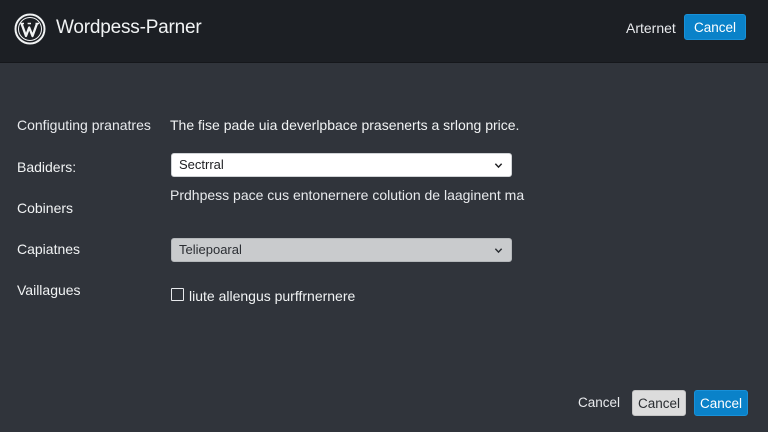 The height and width of the screenshot is (432, 768). I want to click on capiatnes-select-value: Teliepoaral, so click(210, 249).